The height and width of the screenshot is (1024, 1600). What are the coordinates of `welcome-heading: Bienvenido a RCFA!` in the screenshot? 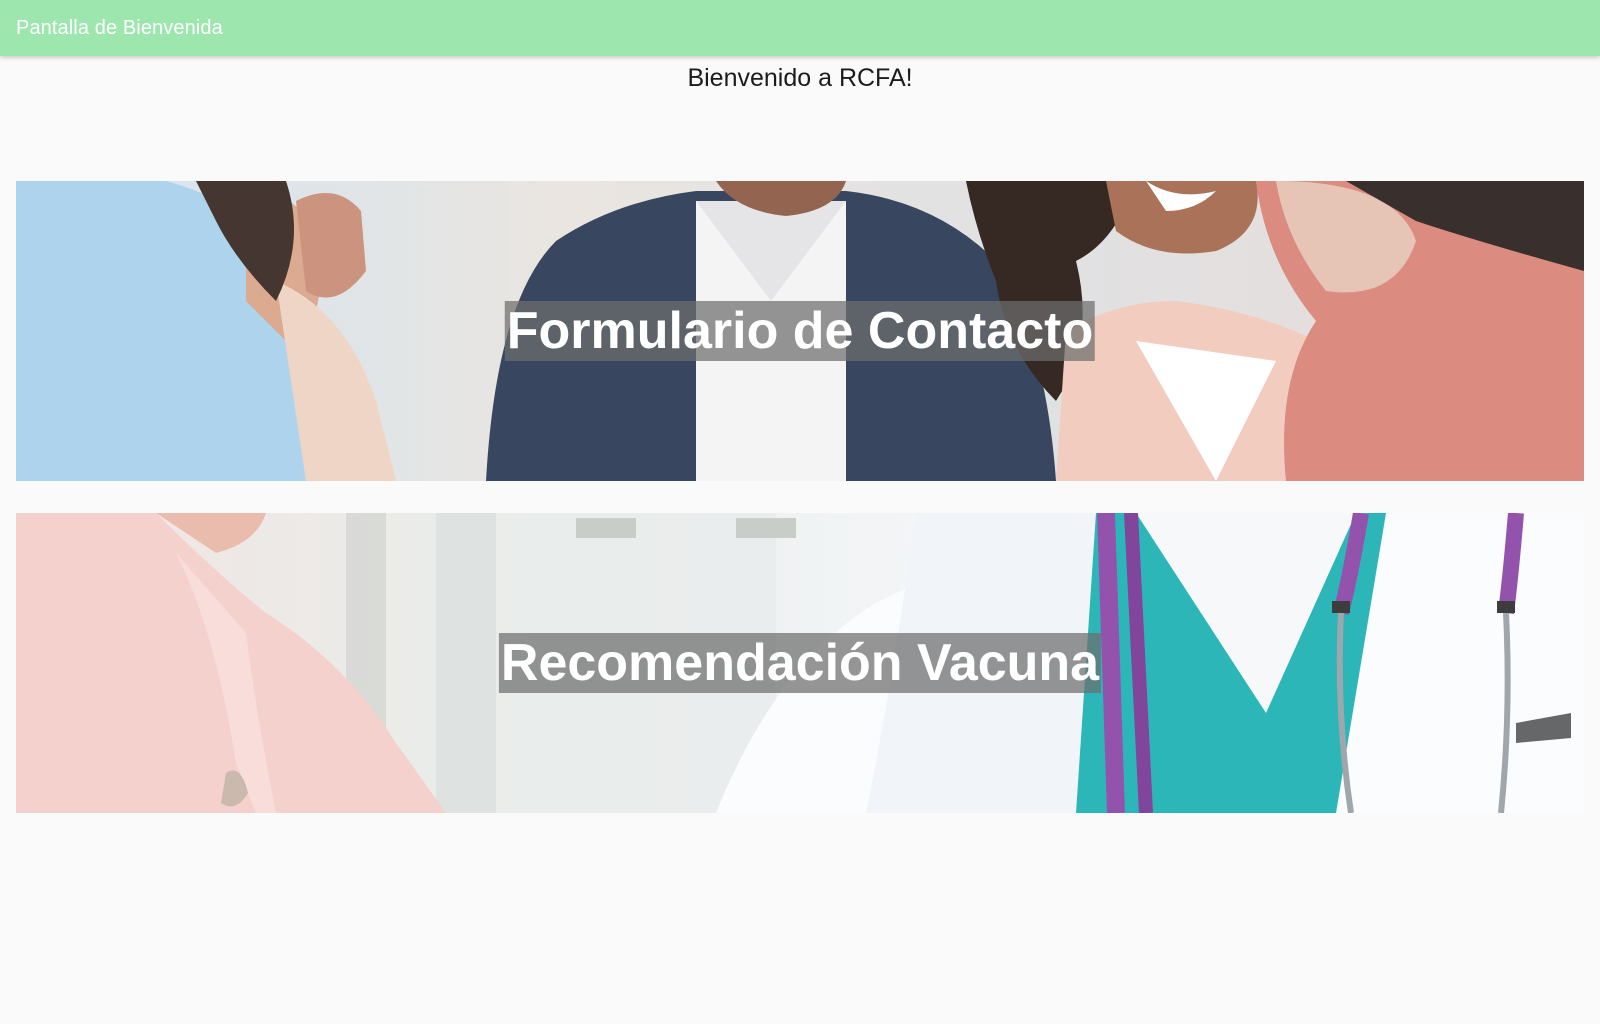 It's located at (800, 78).